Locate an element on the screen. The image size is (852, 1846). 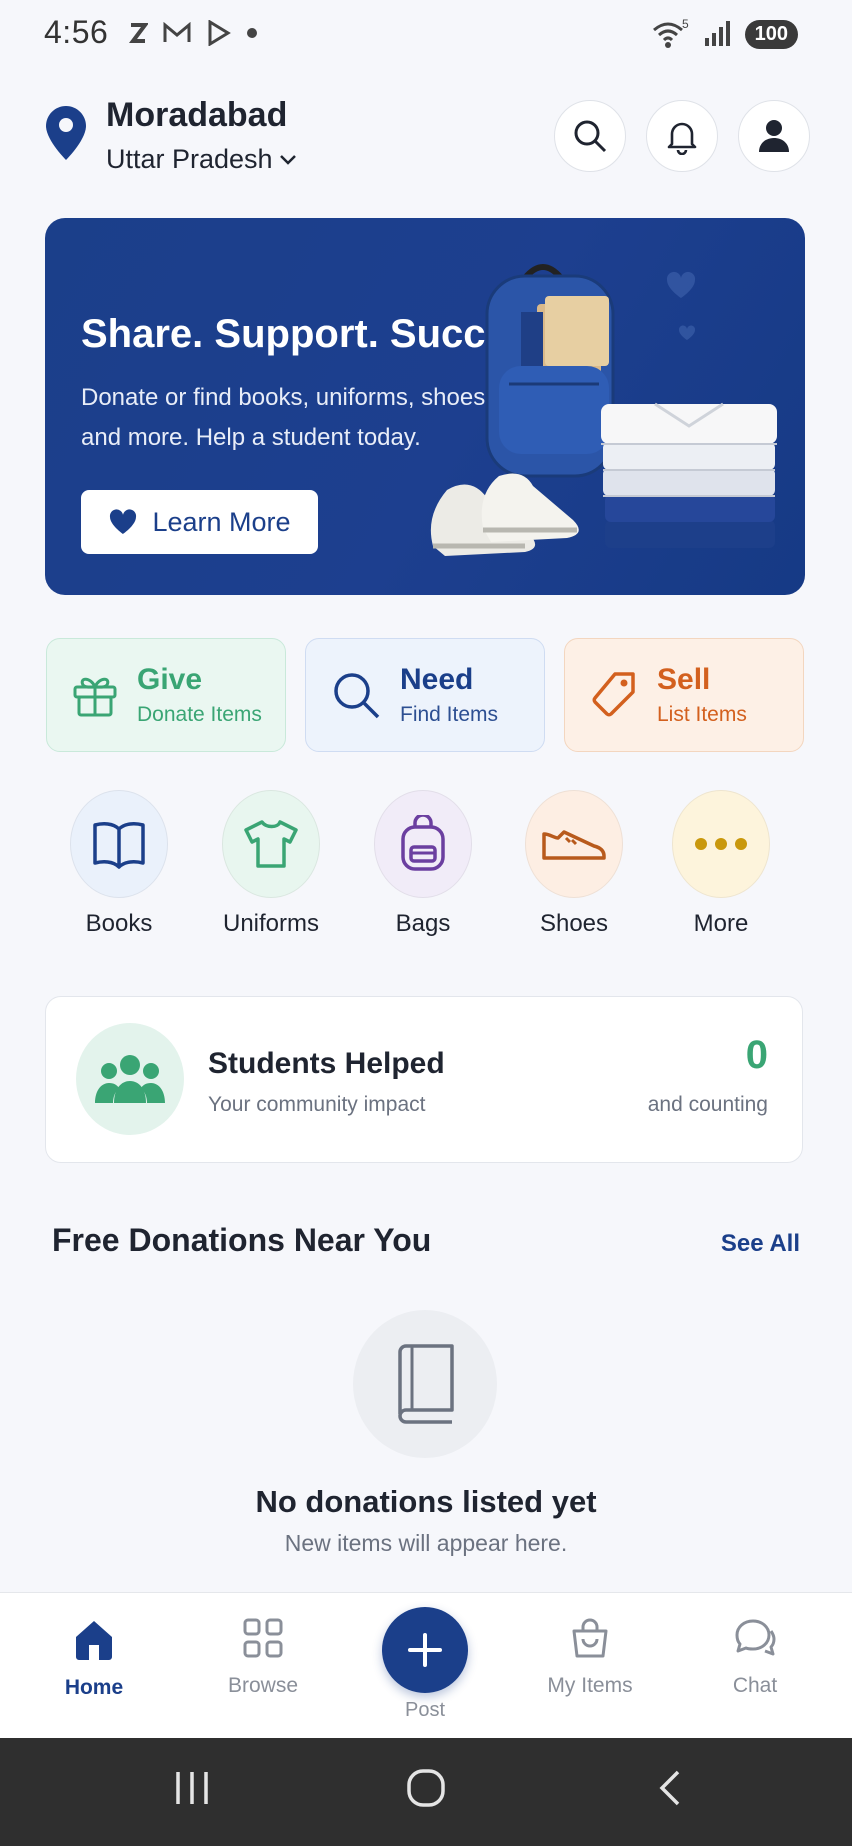
shopping-bag-icon is located at coordinates (590, 1638).